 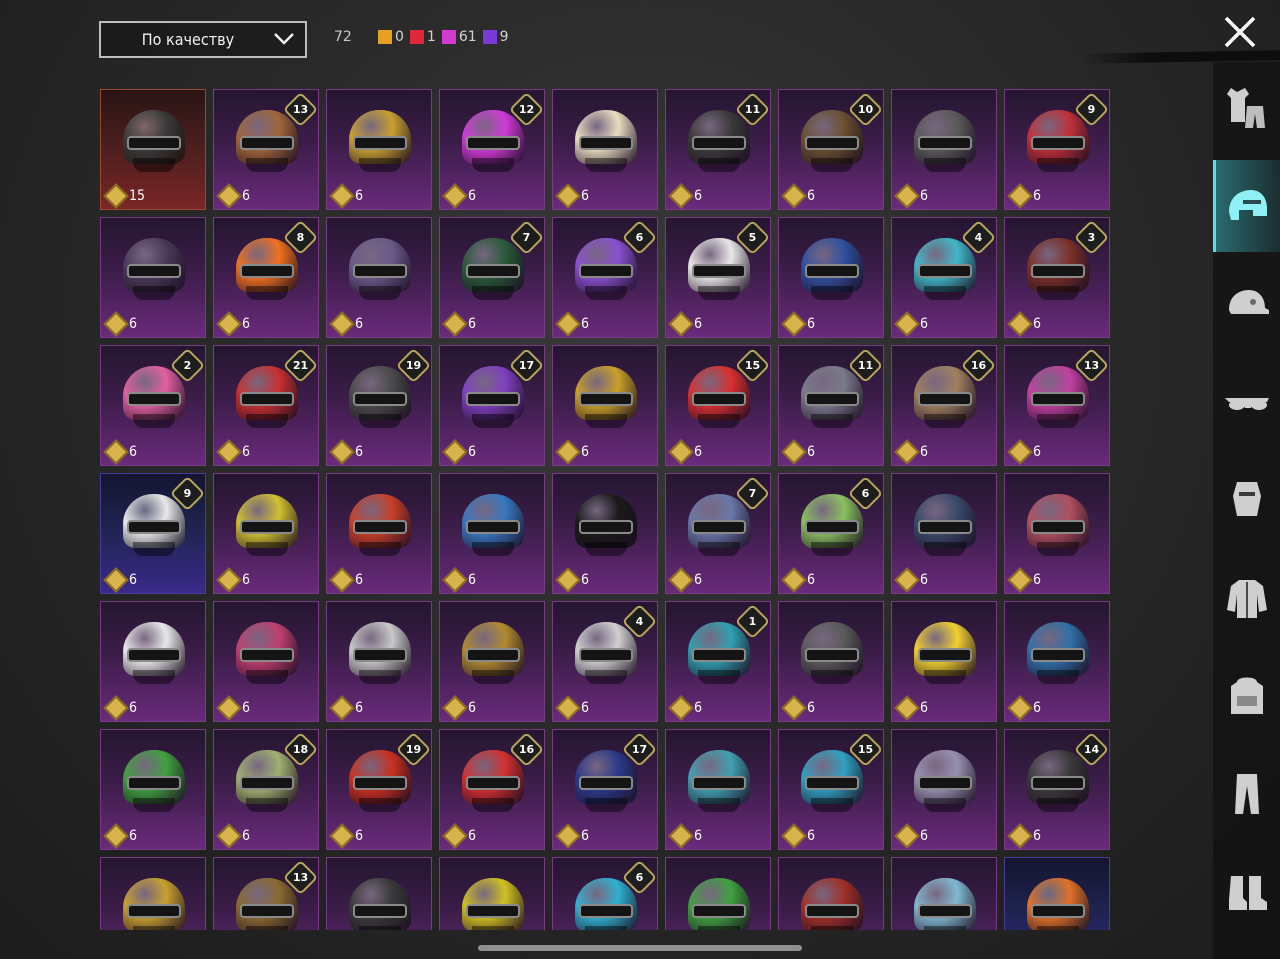 What do you see at coordinates (1246, 598) in the screenshot?
I see `sidebar-item-jacket` at bounding box center [1246, 598].